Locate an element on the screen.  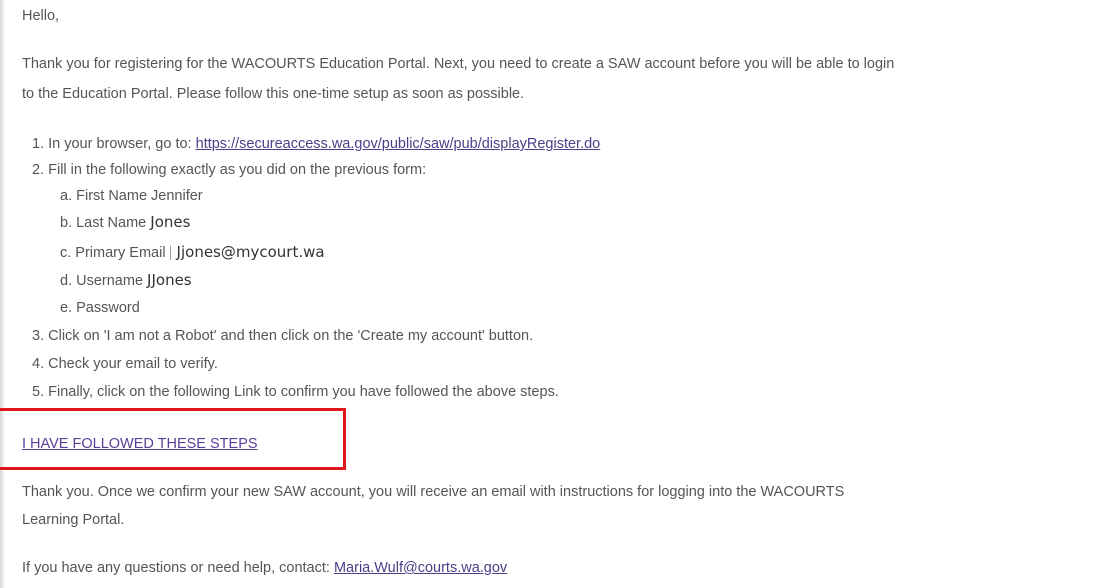
sub-step-primary-email: c. Primary Email Jjones@mycourt.wa is located at coordinates (192, 252).